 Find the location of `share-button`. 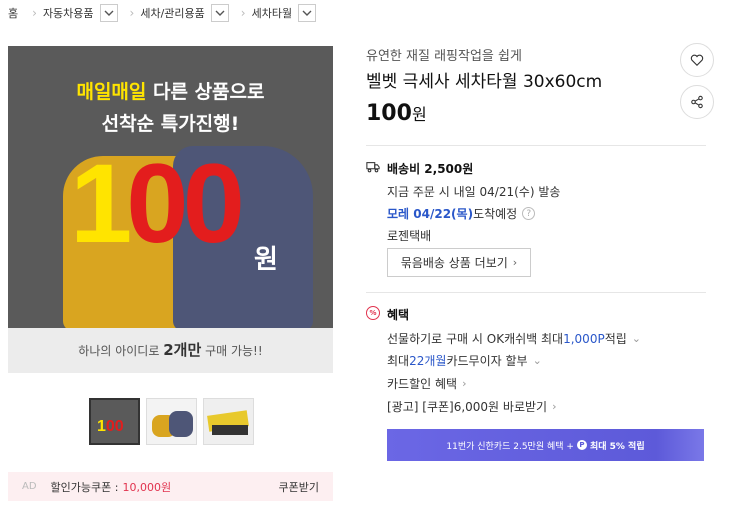

share-button is located at coordinates (697, 102).